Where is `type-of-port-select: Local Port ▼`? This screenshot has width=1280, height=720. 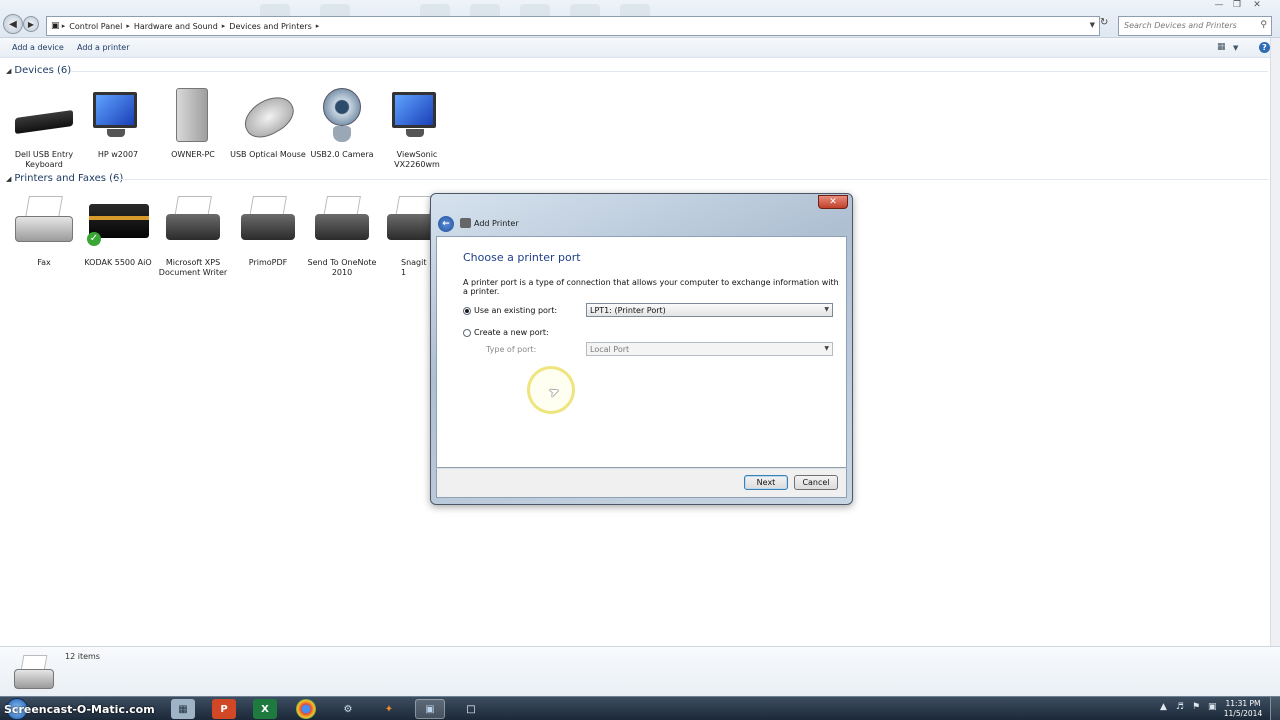 type-of-port-select: Local Port ▼ is located at coordinates (709, 349).